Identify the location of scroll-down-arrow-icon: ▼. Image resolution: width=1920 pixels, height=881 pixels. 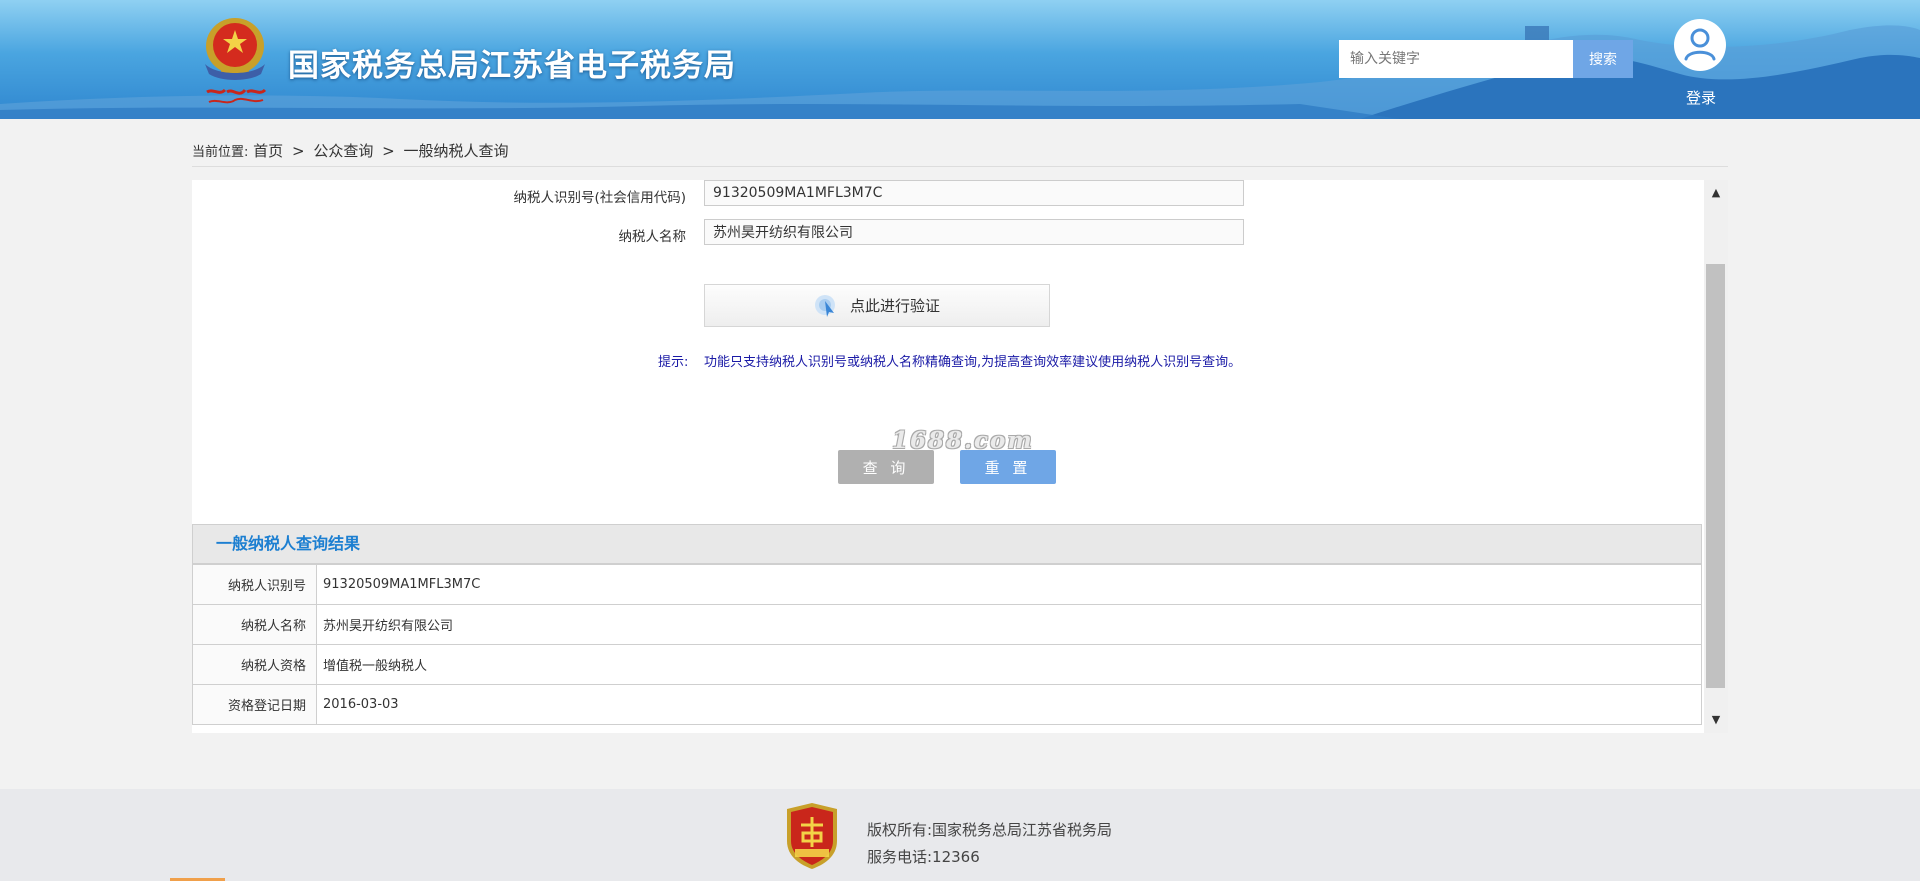
(1716, 720).